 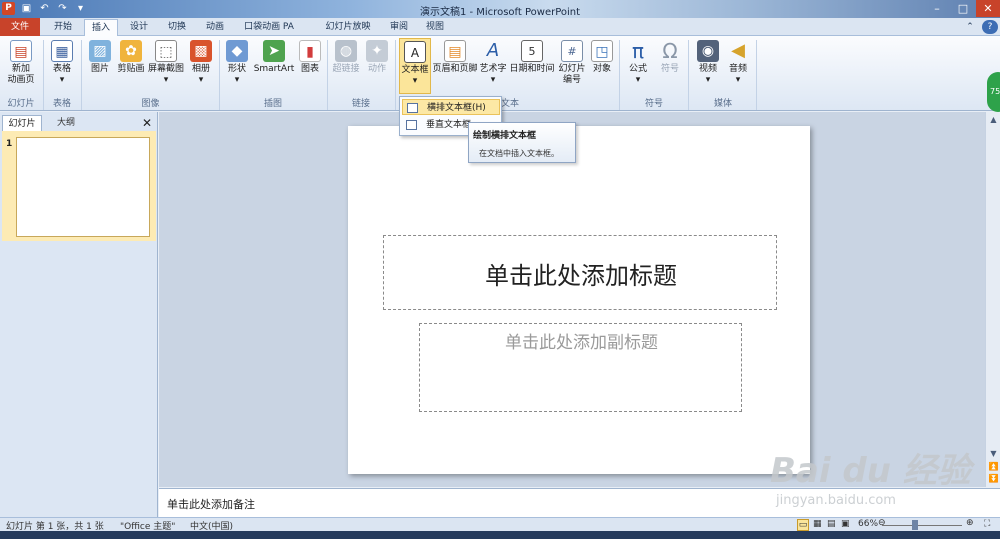 What do you see at coordinates (99, 69) in the screenshot?
I see `picture-label: 图片` at bounding box center [99, 69].